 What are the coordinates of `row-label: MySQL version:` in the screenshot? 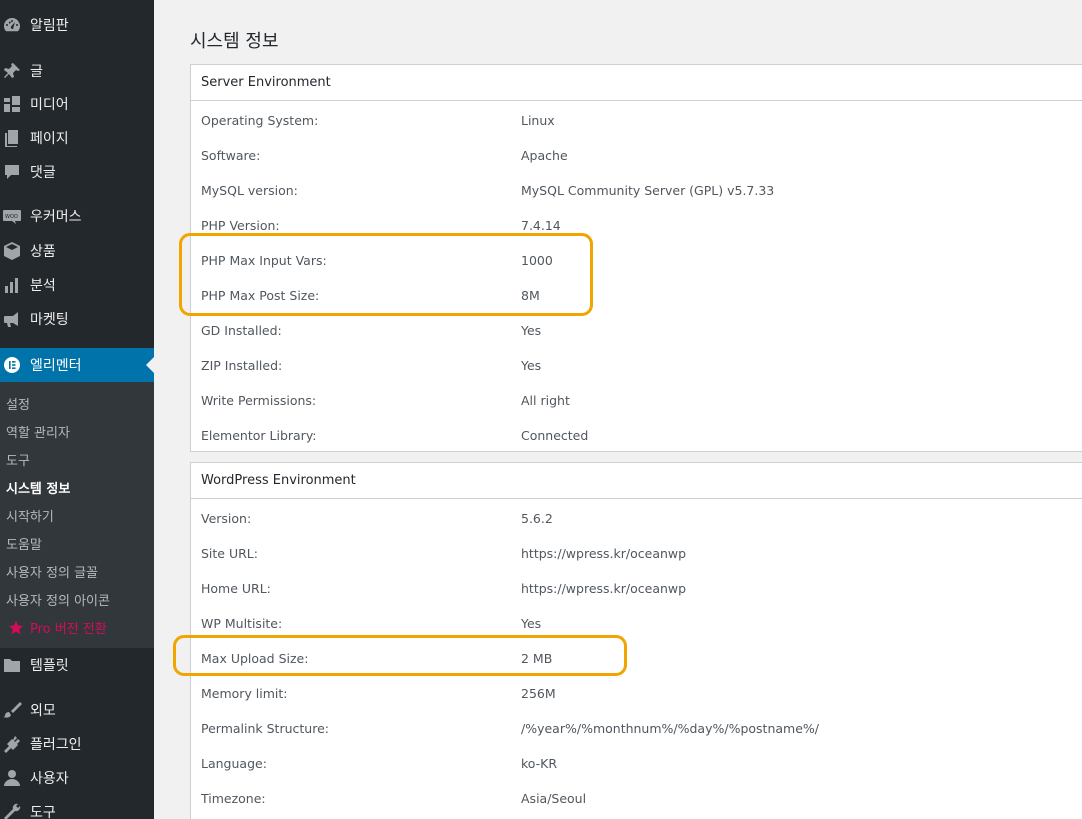 It's located at (249, 190).